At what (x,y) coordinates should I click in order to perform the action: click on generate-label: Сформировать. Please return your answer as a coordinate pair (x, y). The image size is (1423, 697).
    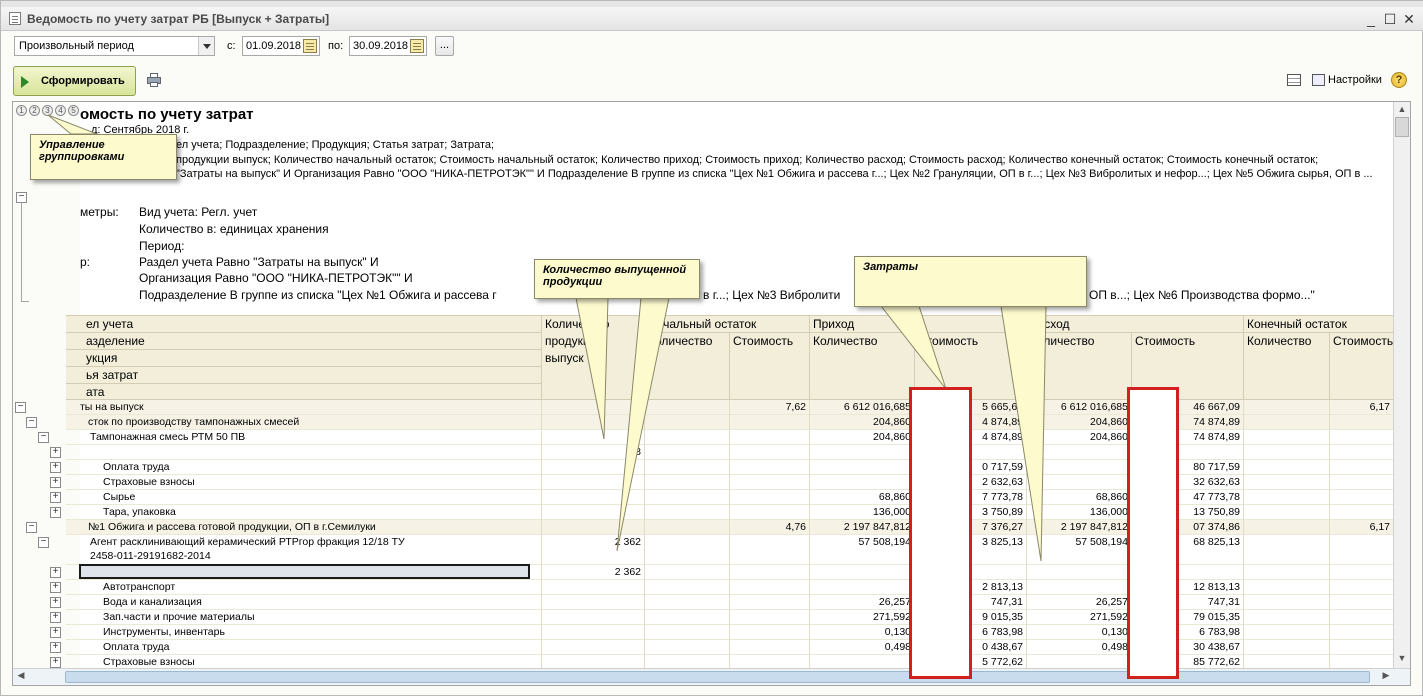
    Looking at the image, I should click on (83, 81).